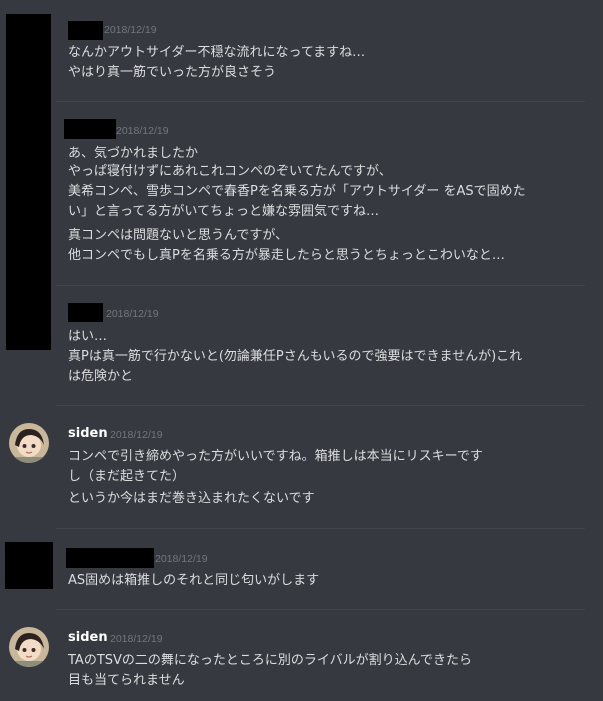  I want to click on message-text: やはり真一筋でいった方が良さそう, so click(172, 72).